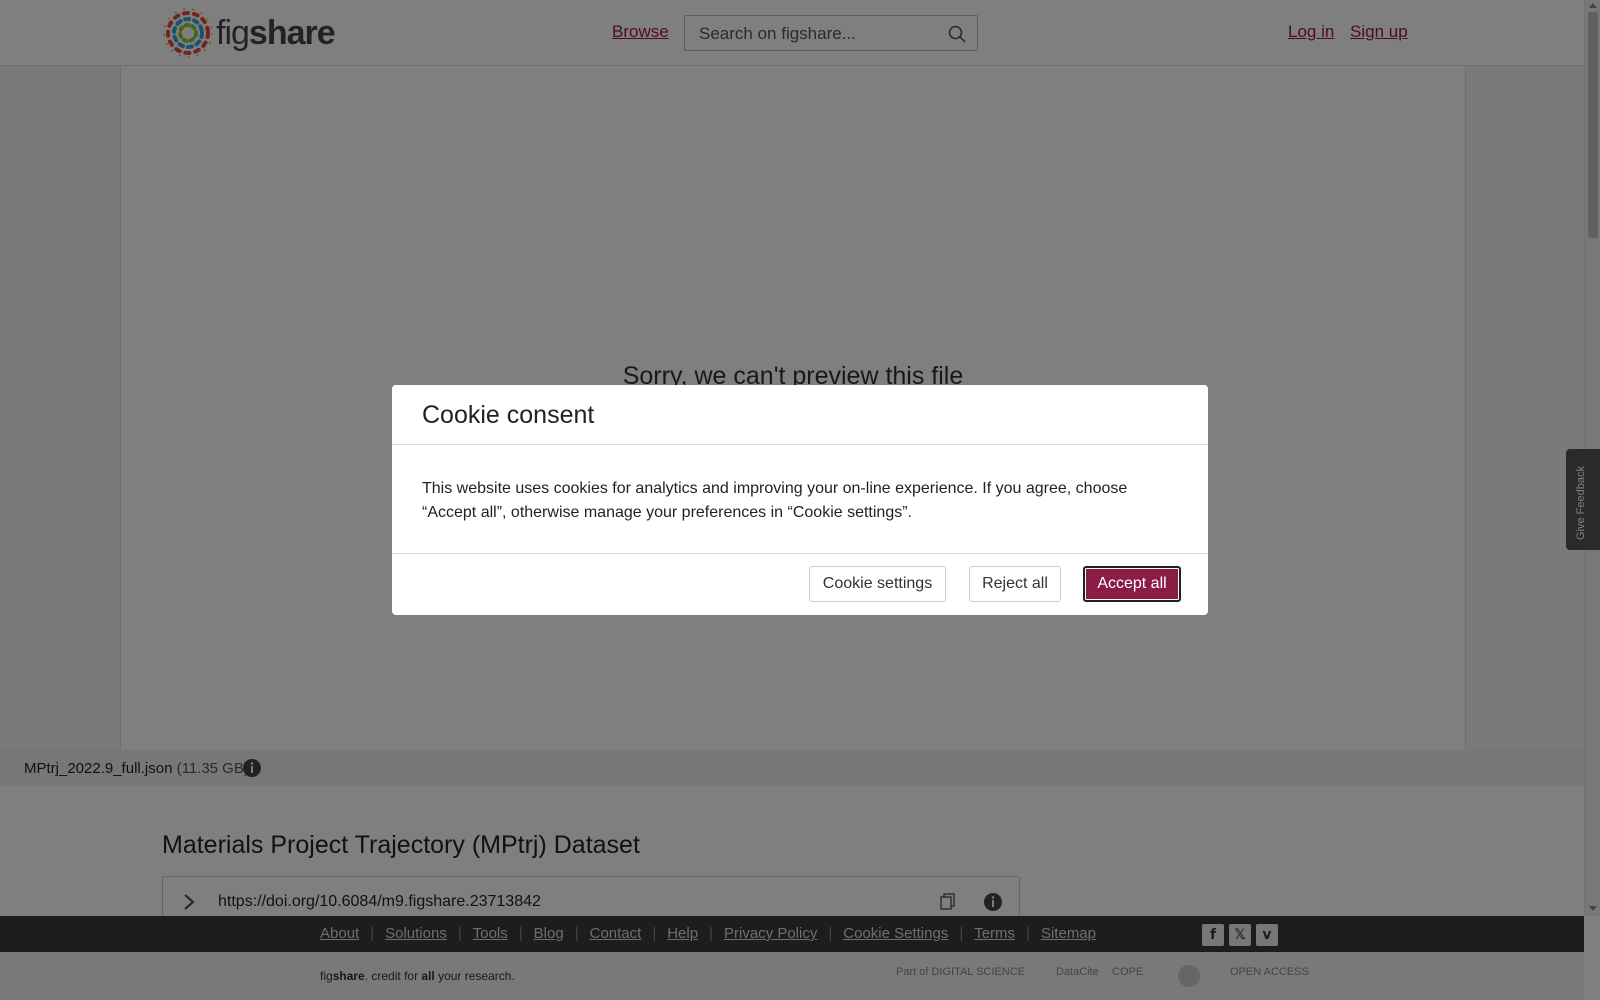  I want to click on reject-all-button: Reject all, so click(1015, 584).